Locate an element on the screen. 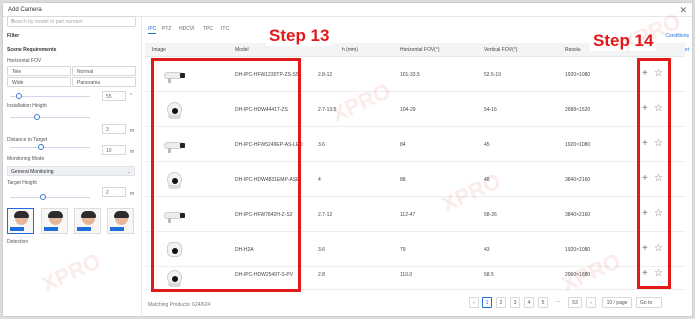 The width and height of the screenshot is (695, 319). installation-height-input: 3 is located at coordinates (114, 129).